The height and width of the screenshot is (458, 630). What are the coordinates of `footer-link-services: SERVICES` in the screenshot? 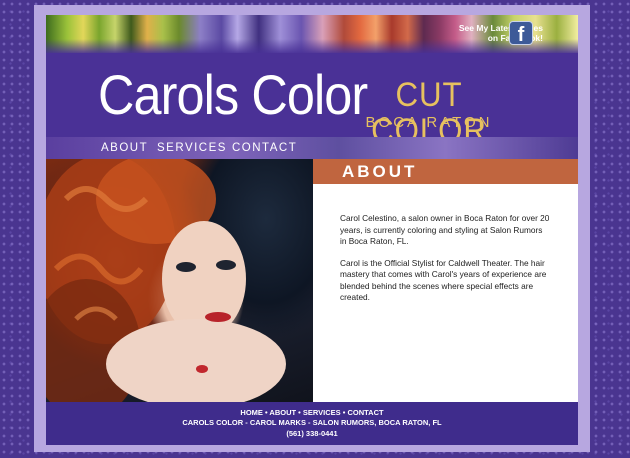 It's located at (322, 412).